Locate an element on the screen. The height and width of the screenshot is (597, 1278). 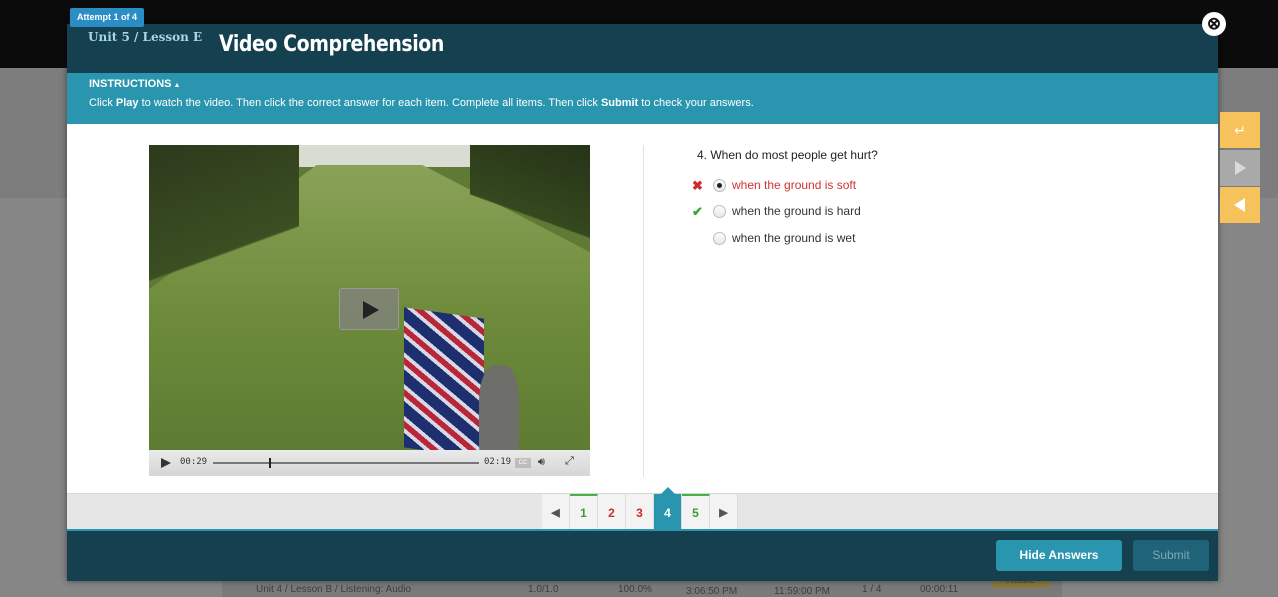
instructions-toggle: INSTRUCTIONS ▲ is located at coordinates (134, 84).